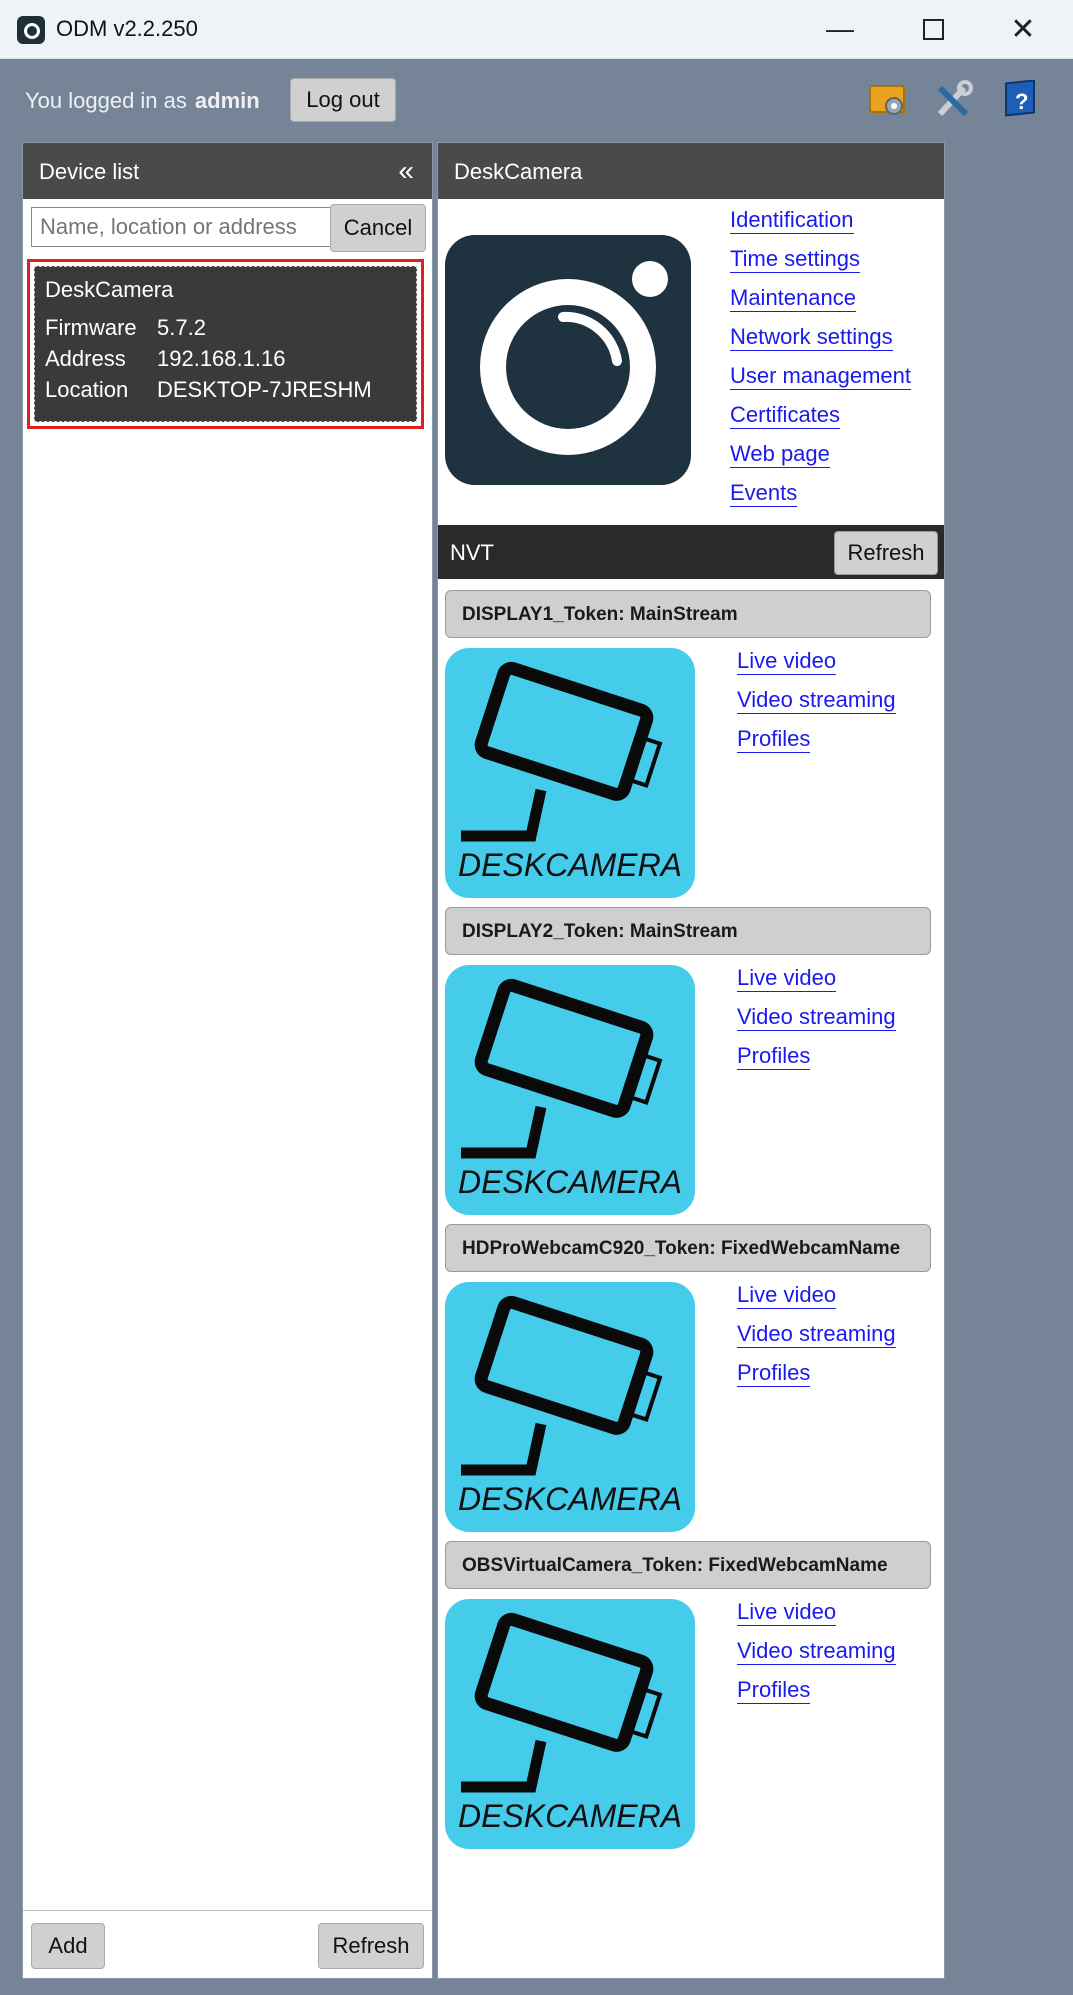 The height and width of the screenshot is (1995, 1073). What do you see at coordinates (688, 931) in the screenshot?
I see `profile-header: DISPLAY2_Token: MainStream` at bounding box center [688, 931].